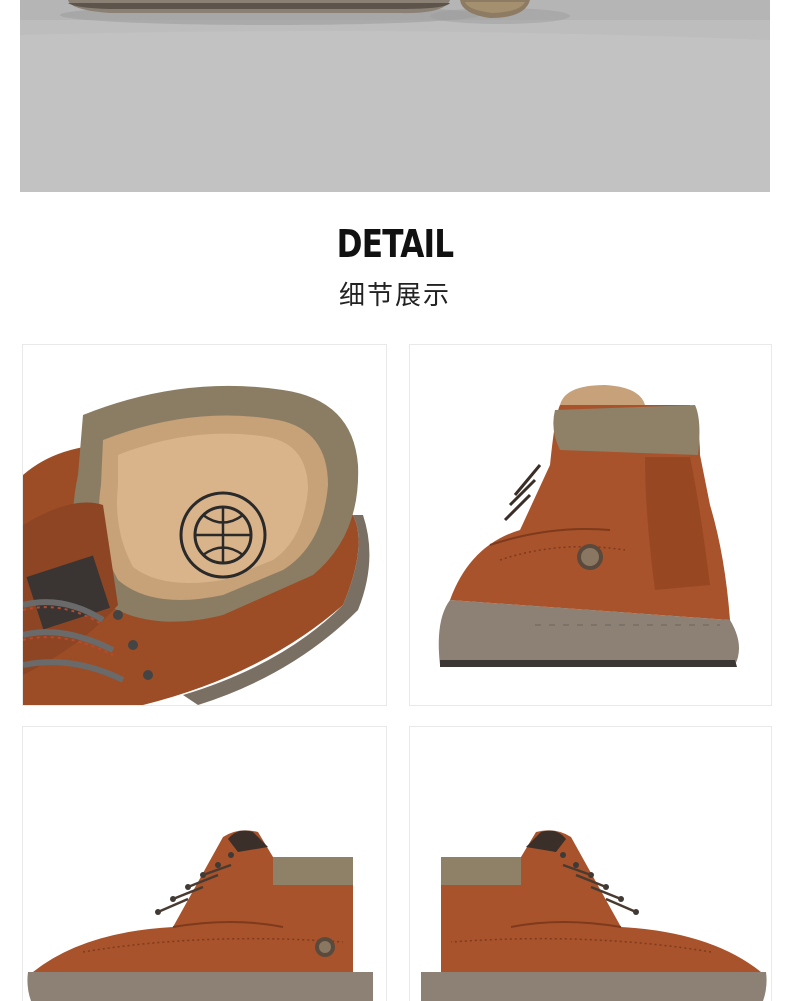 Image resolution: width=790 pixels, height=1001 pixels. Describe the element at coordinates (204, 863) in the screenshot. I see `side-detail-photo-left` at that location.